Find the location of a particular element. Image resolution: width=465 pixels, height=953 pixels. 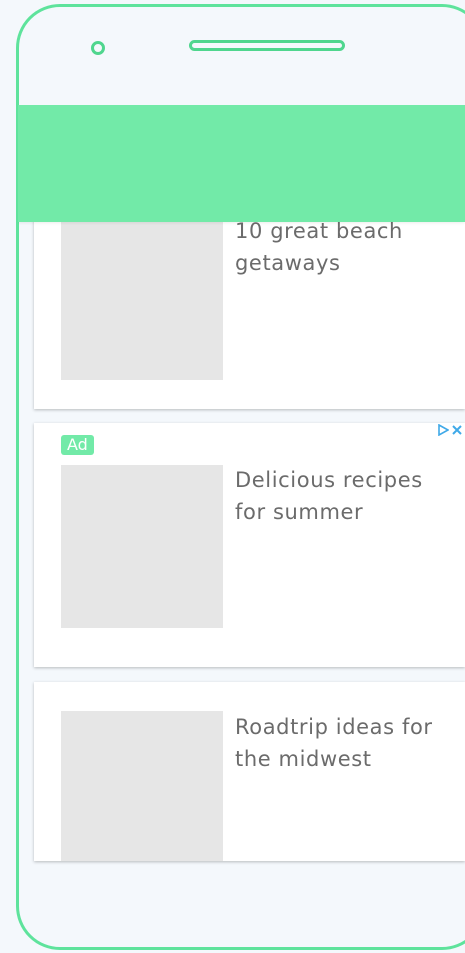

app-bar is located at coordinates (241, 163).